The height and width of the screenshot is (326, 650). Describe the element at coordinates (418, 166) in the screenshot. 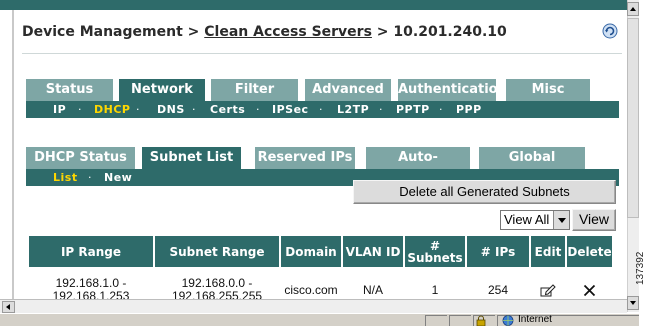

I see `tab-auto-generate: Auto-Generate` at that location.